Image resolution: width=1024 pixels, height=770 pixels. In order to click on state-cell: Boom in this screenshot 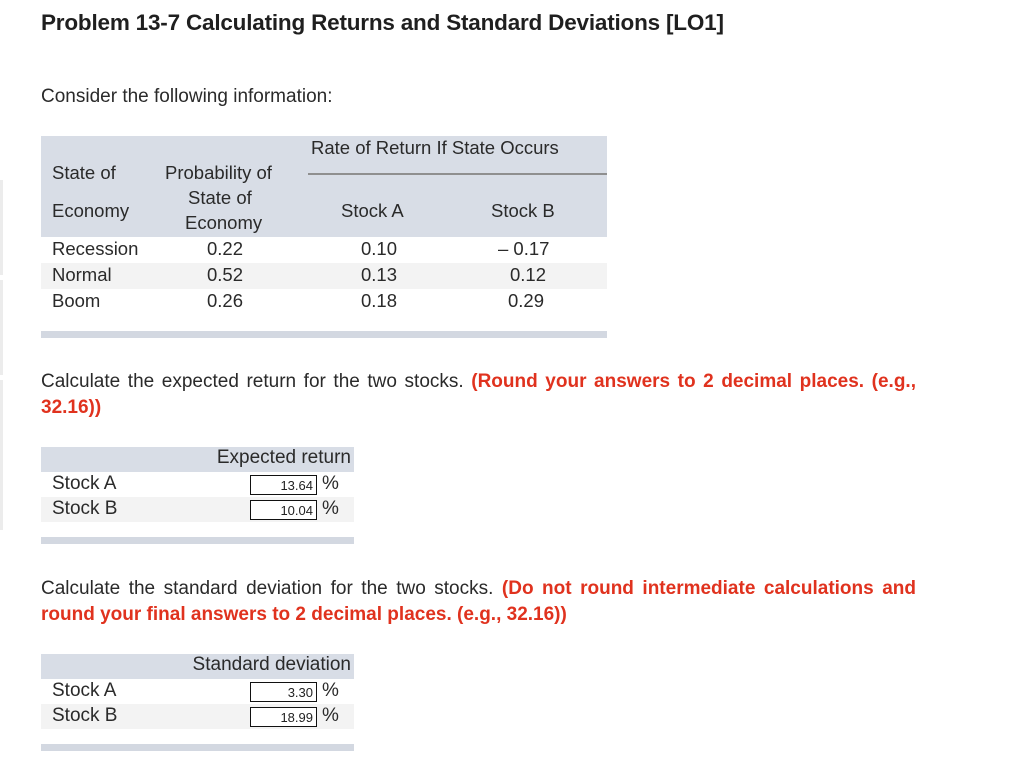, I will do `click(76, 300)`.